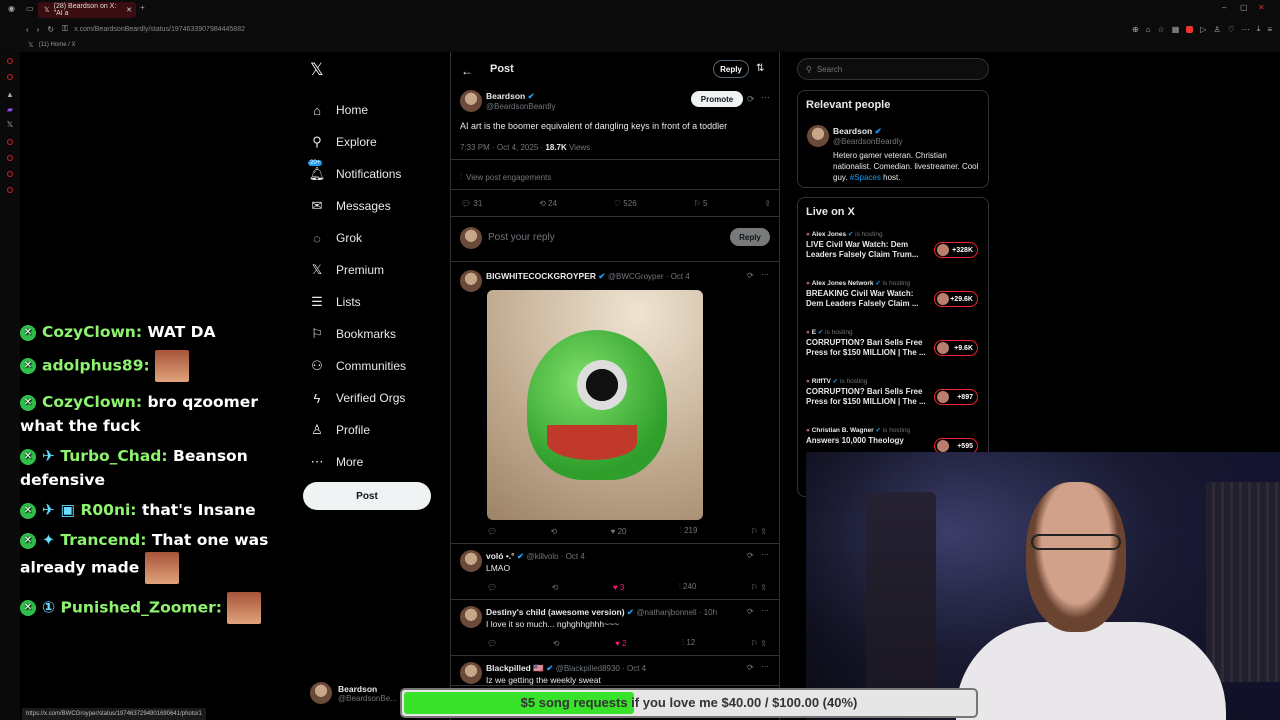 The image size is (1280, 720). Describe the element at coordinates (829, 69) in the screenshot. I see `search-input: Search` at that location.